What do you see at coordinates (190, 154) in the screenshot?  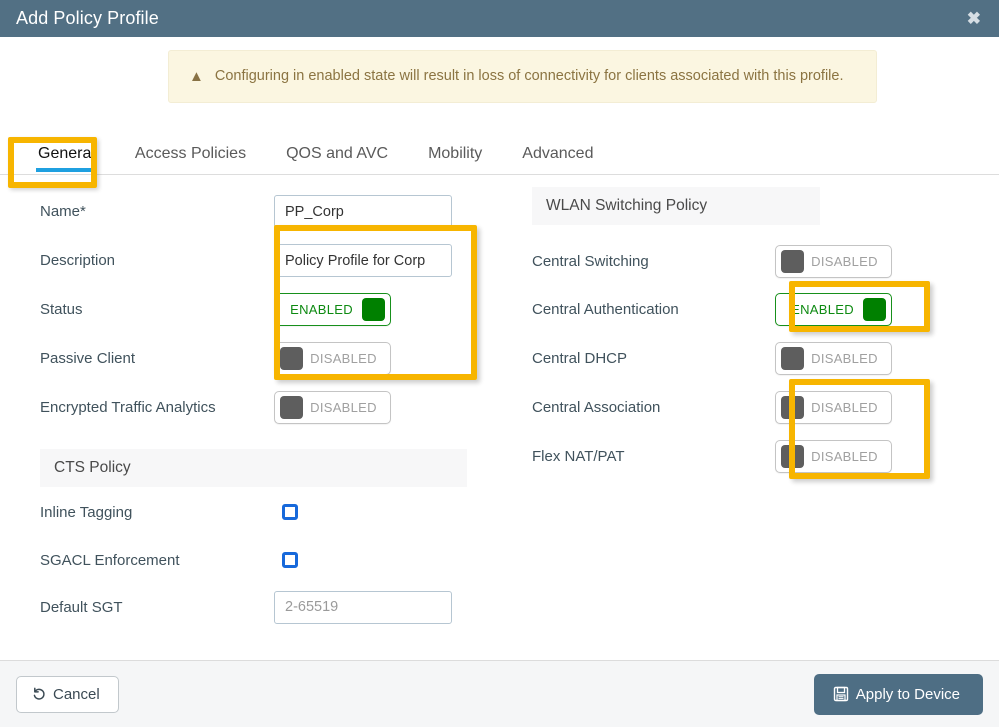 I see `tab-access-policies-label: Access Policies` at bounding box center [190, 154].